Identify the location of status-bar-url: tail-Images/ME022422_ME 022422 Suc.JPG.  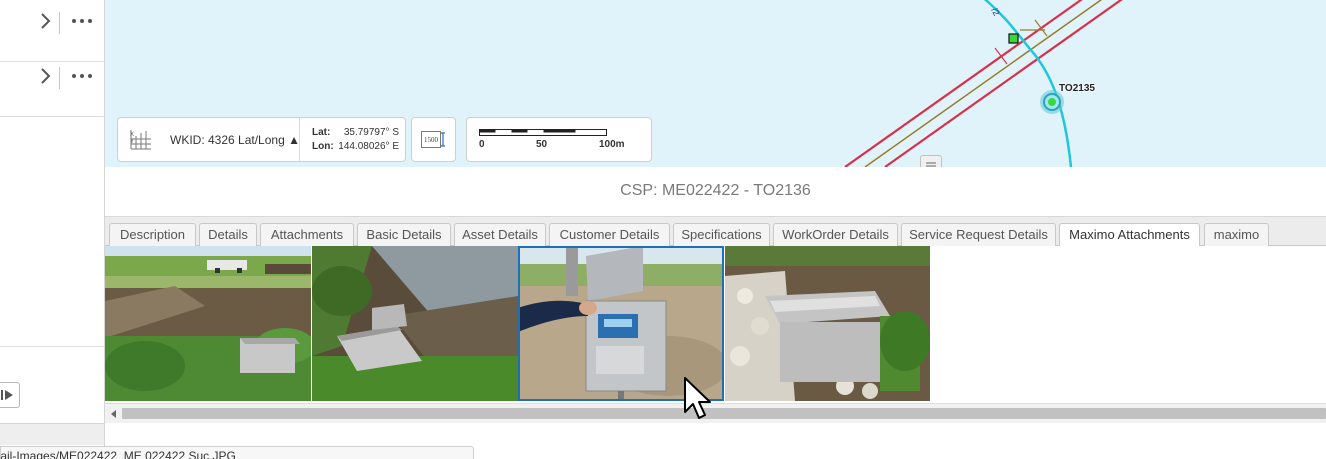
(237, 452).